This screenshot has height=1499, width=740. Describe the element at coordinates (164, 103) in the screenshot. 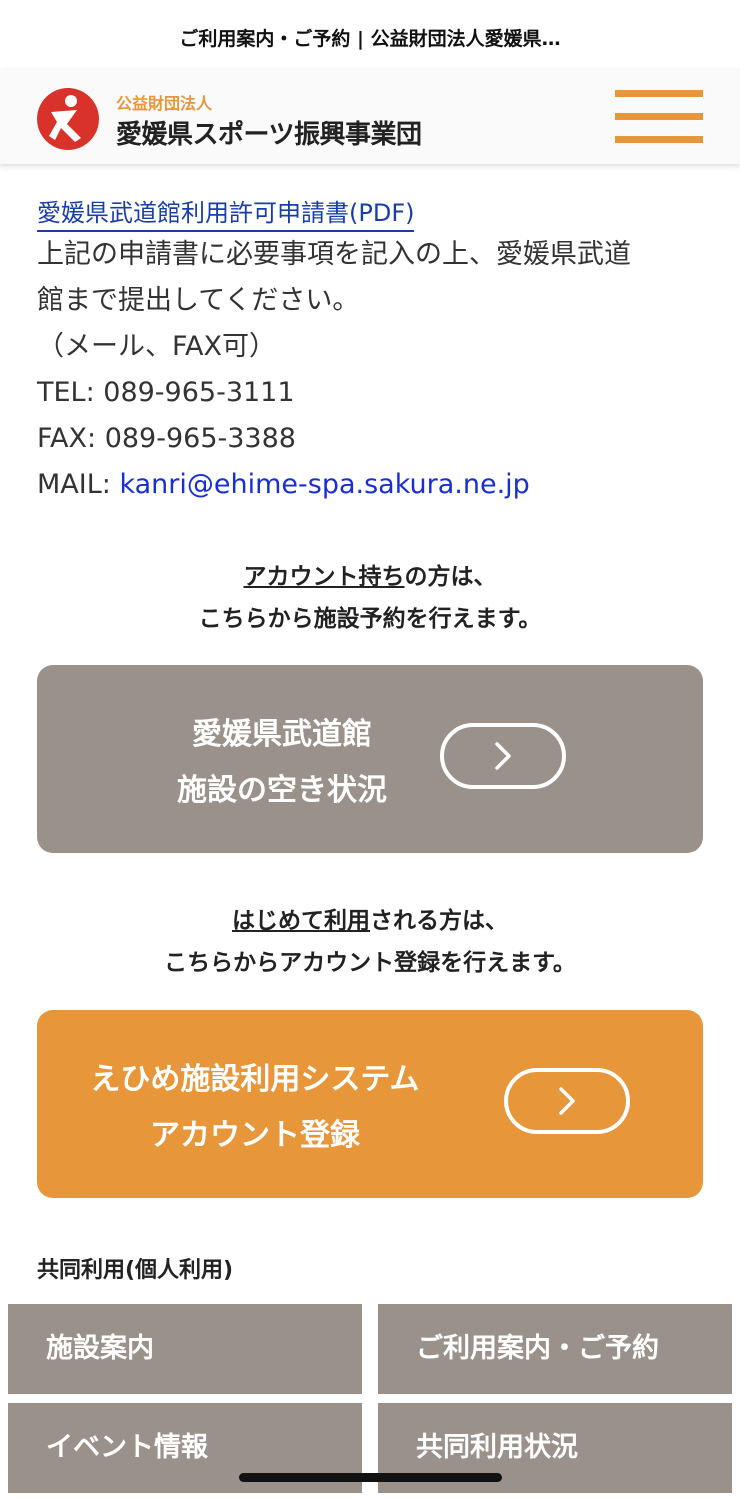

I see `logo-subtitle: 公益財団法人` at that location.